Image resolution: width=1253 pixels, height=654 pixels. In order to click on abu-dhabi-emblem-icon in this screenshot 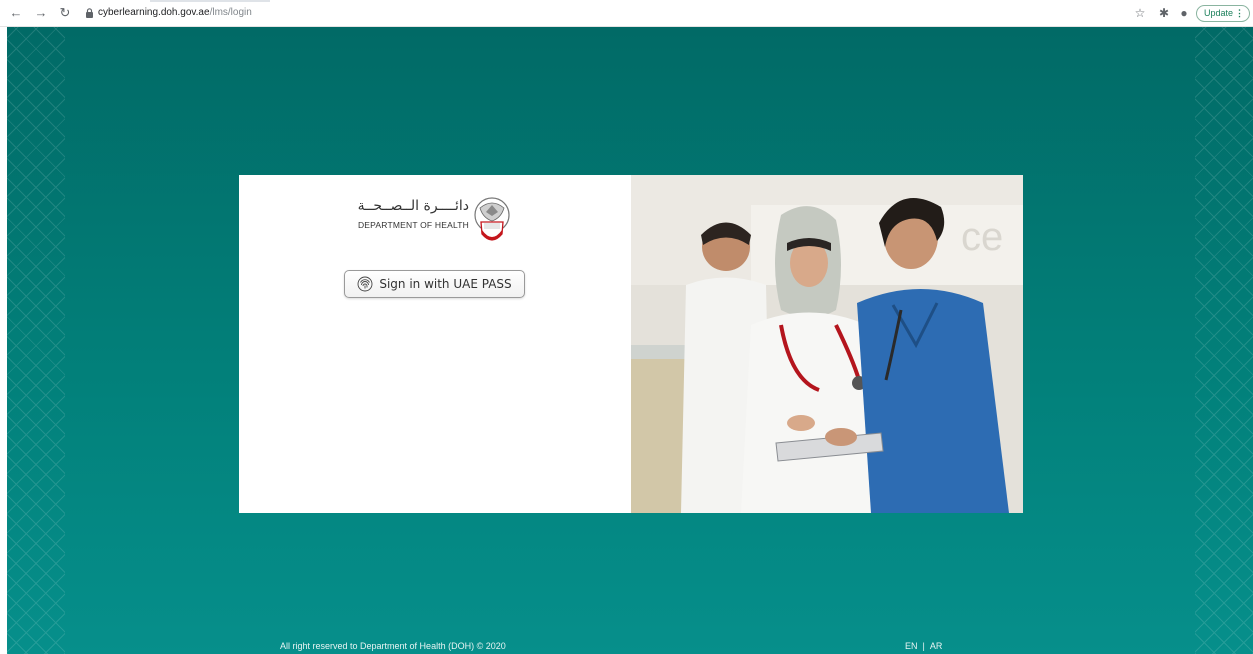, I will do `click(492, 219)`.